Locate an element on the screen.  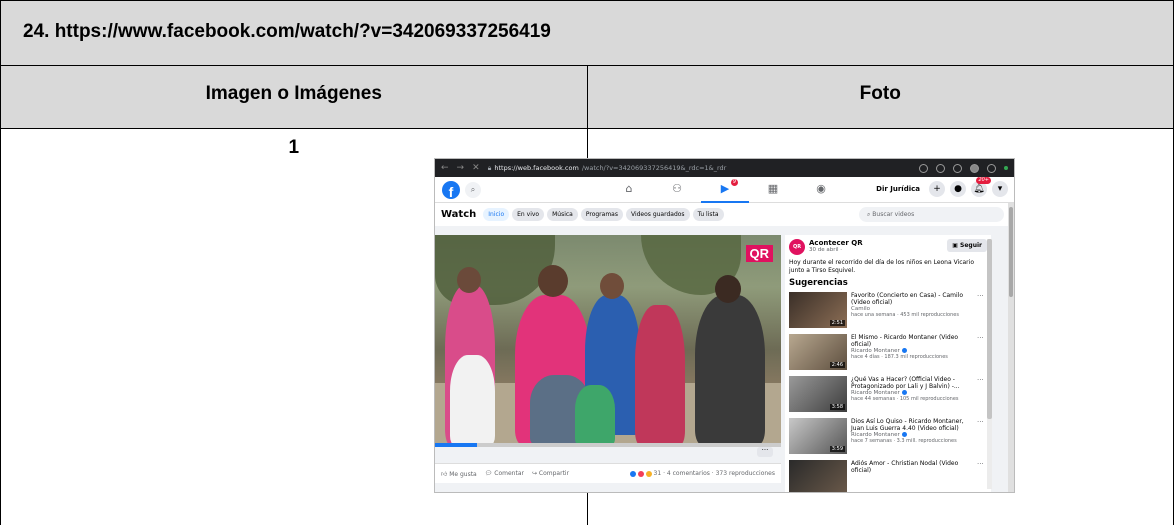
verified-icon is located at coordinates (904, 434).